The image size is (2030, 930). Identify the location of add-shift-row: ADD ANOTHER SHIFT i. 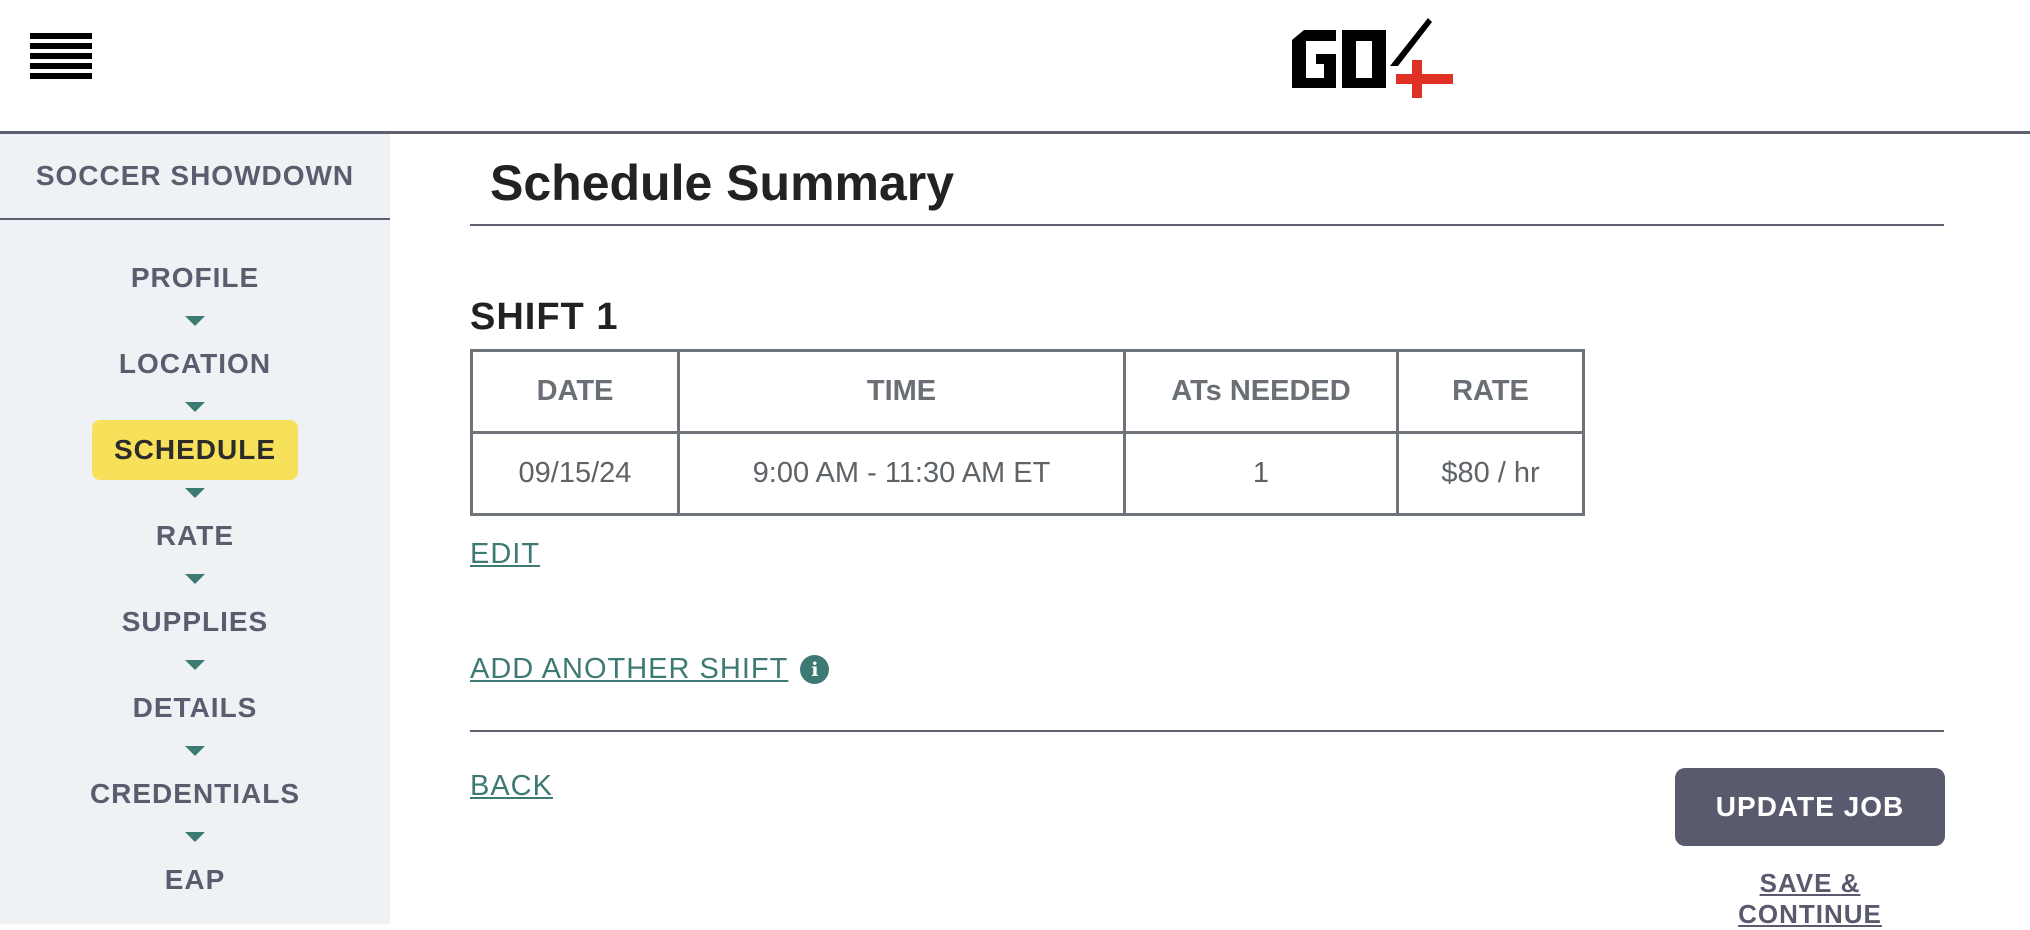
(1207, 669).